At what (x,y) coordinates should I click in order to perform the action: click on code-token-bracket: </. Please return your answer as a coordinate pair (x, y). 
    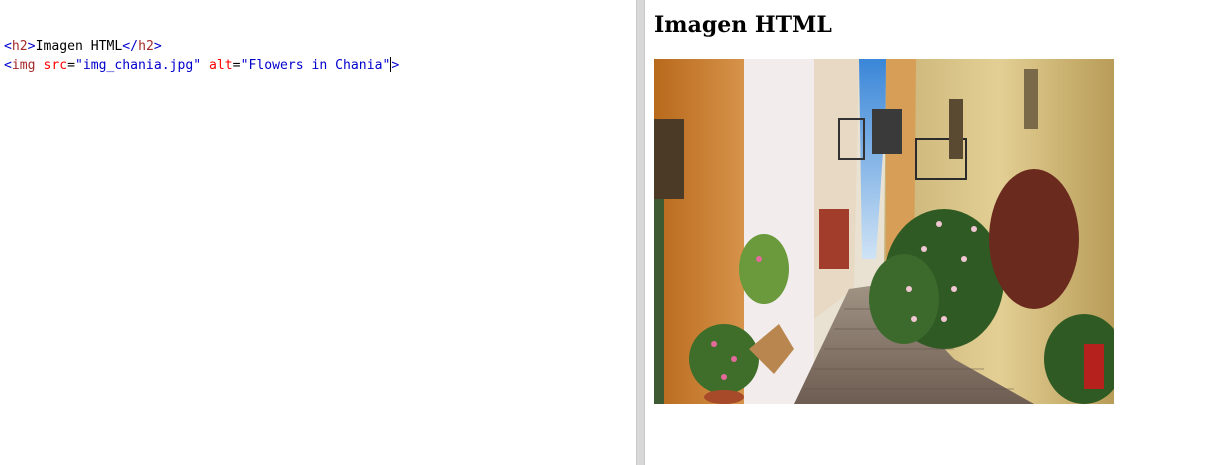
    Looking at the image, I should click on (130, 46).